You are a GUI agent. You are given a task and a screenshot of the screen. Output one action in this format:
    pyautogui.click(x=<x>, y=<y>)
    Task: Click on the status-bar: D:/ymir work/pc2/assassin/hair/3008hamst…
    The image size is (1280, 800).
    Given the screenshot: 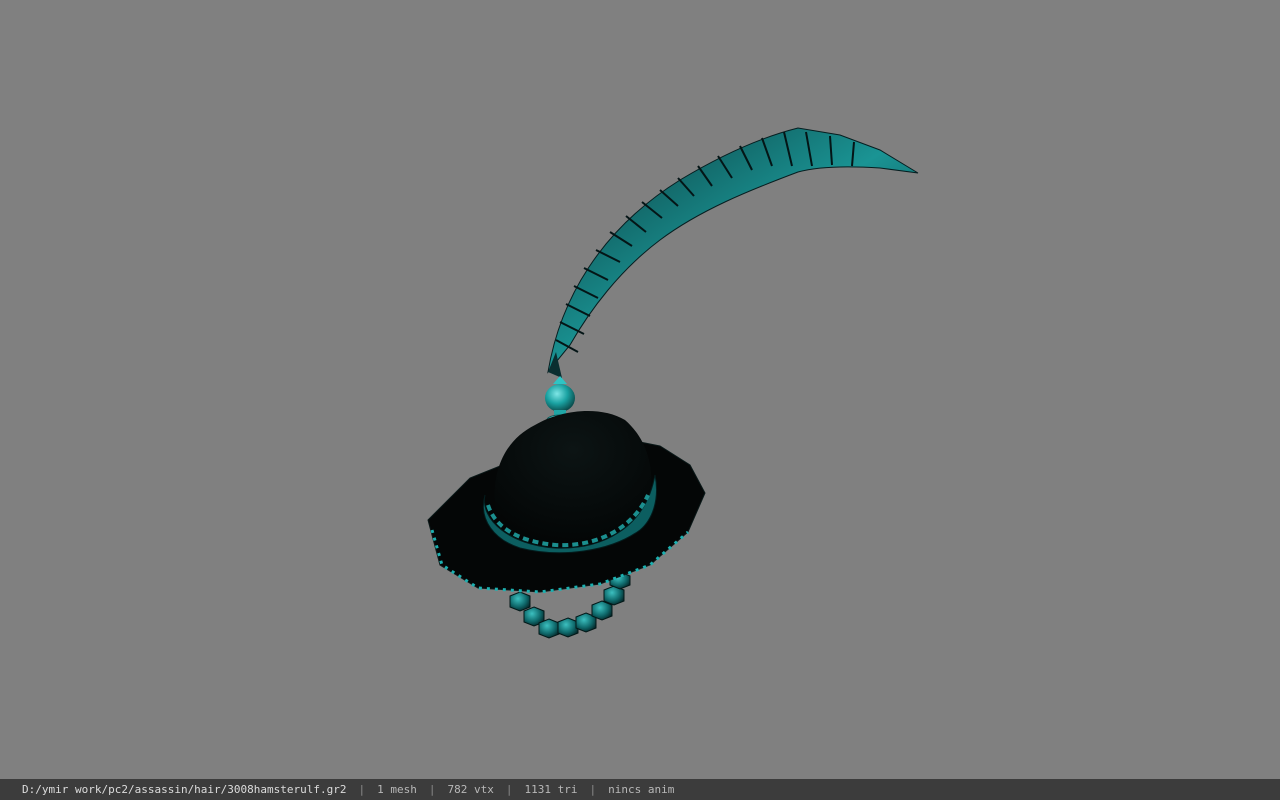 What is the action you would take?
    pyautogui.click(x=640, y=789)
    